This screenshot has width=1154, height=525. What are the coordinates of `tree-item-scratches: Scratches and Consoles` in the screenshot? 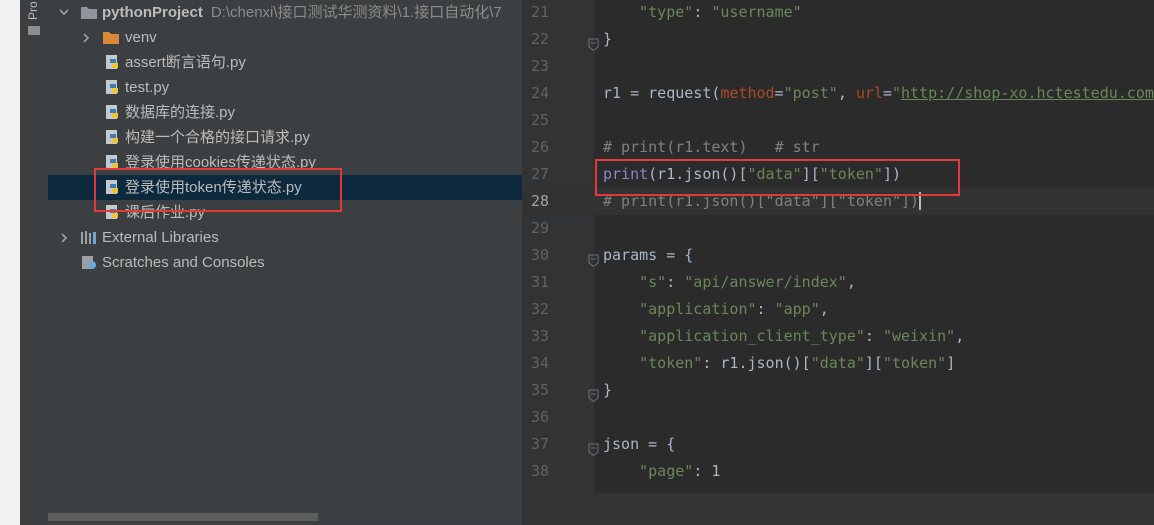 It's located at (285, 262).